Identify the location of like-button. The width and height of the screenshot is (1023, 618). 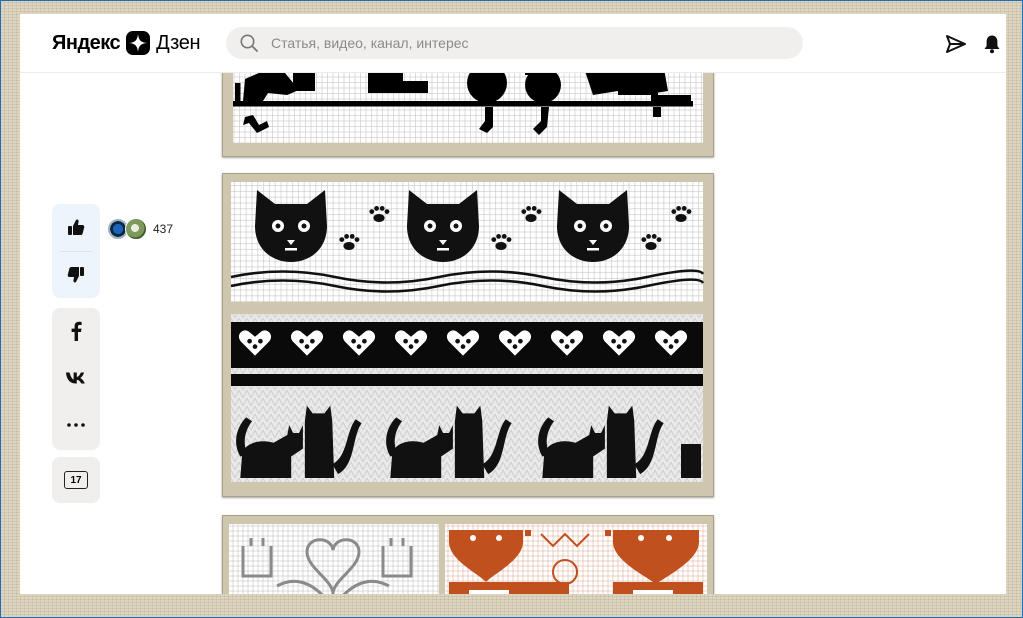
(76, 227).